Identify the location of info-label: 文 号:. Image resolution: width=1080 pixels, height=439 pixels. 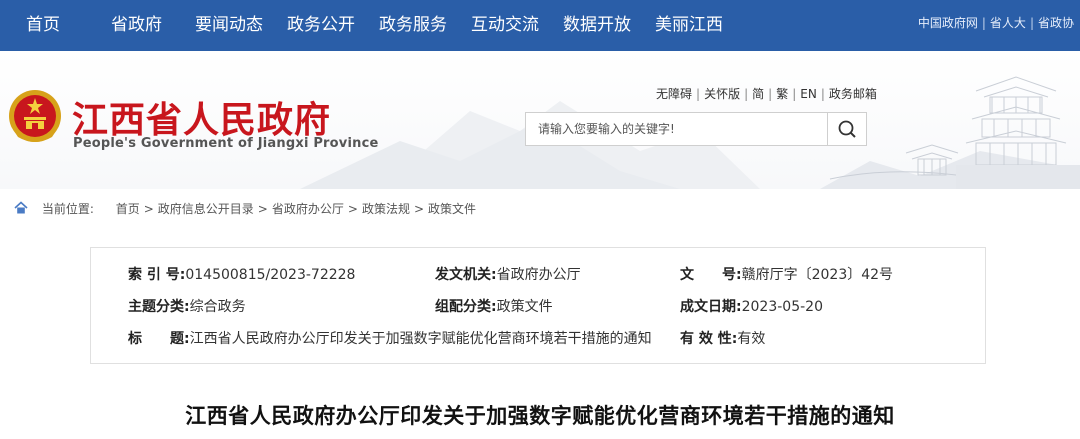
(711, 275).